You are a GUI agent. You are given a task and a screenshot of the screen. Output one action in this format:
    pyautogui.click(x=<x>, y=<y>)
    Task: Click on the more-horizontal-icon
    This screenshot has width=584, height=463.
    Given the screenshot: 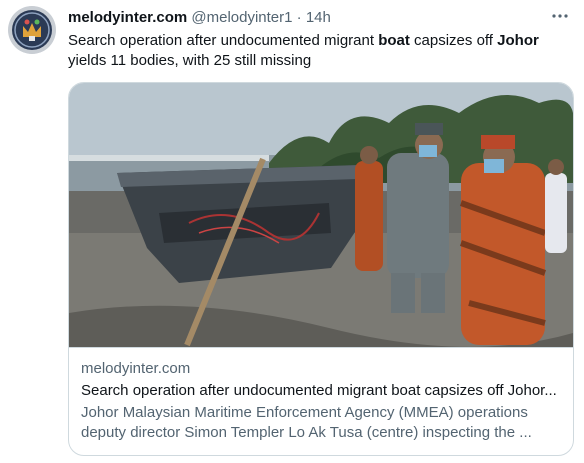 What is the action you would take?
    pyautogui.click(x=560, y=16)
    